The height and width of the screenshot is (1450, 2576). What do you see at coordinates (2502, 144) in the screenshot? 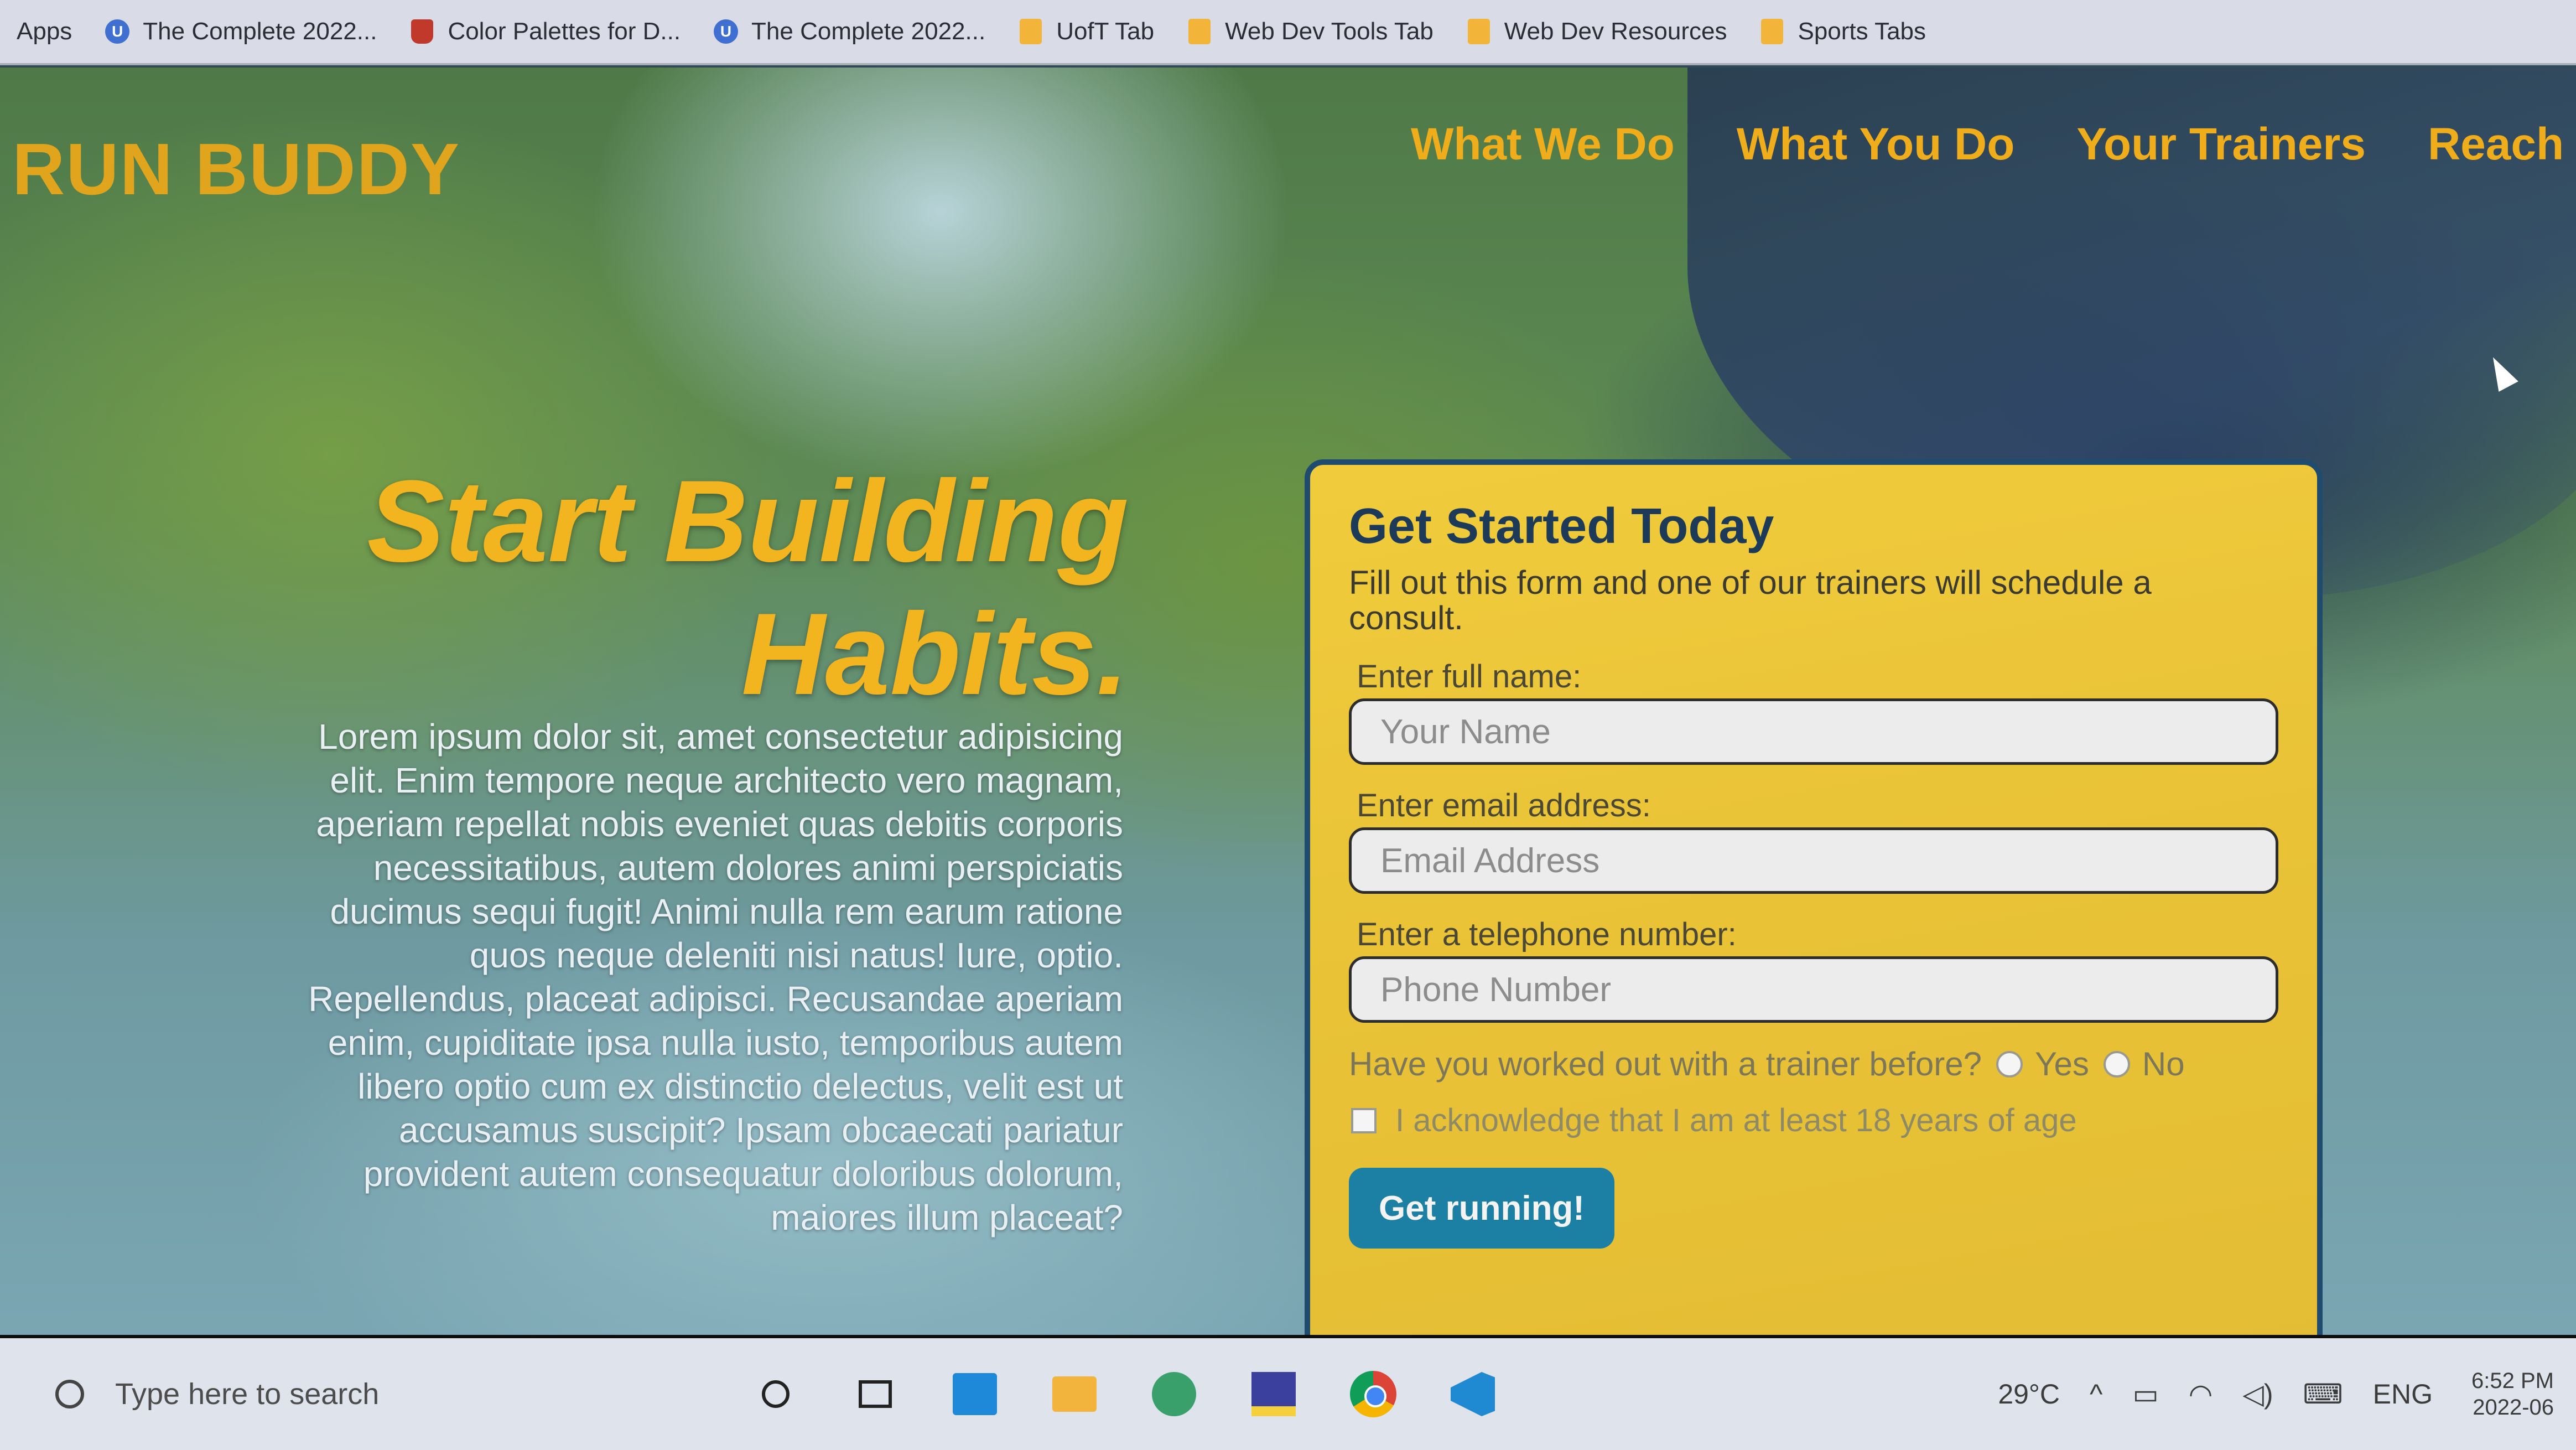
I see `nav-reach-out: Reach Ou` at bounding box center [2502, 144].